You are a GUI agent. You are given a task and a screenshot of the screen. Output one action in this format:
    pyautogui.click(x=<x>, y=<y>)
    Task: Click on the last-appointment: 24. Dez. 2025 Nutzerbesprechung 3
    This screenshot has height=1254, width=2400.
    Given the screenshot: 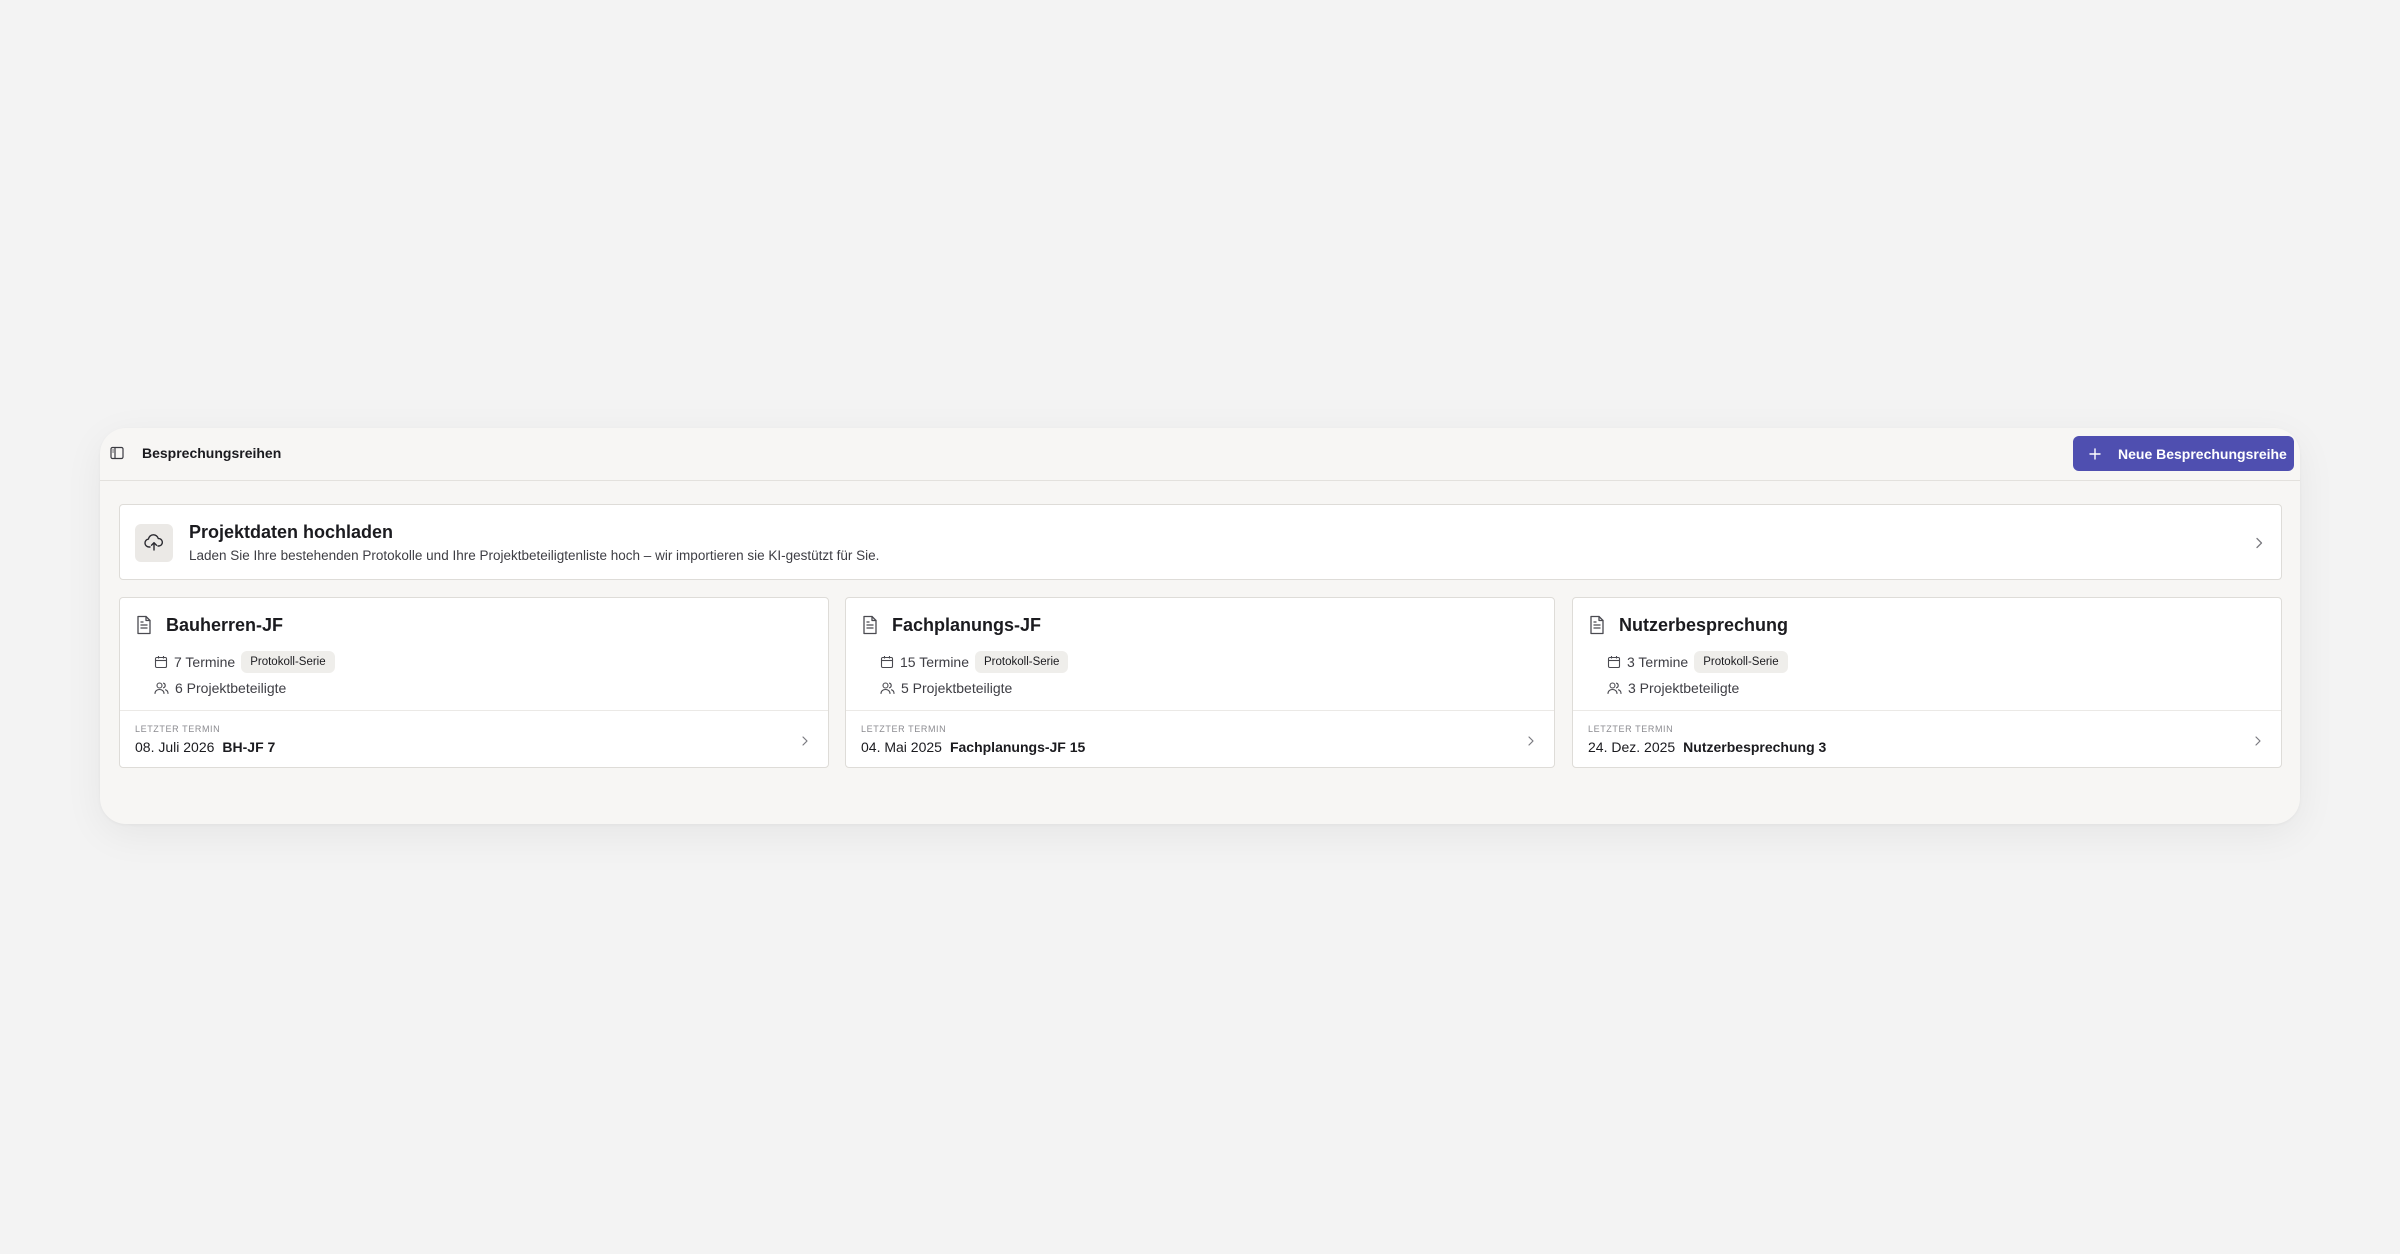 What is the action you would take?
    pyautogui.click(x=1707, y=747)
    